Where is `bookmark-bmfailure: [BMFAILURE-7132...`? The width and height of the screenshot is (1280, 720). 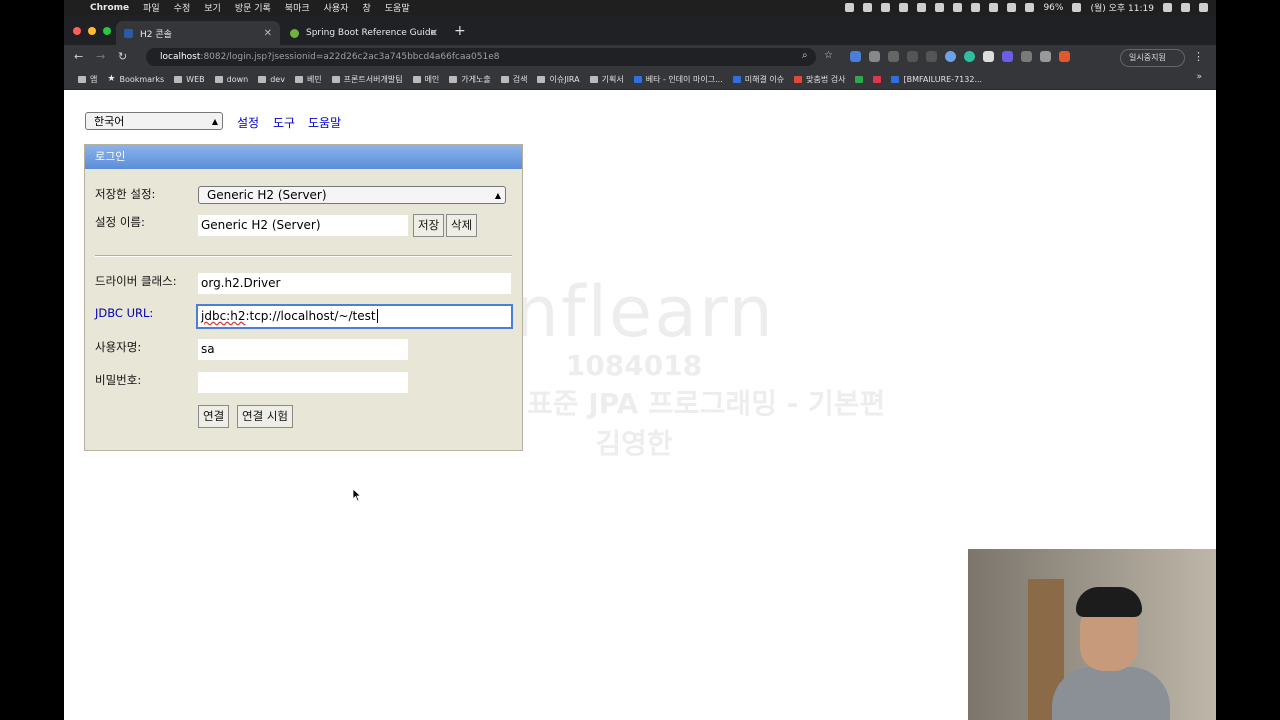 bookmark-bmfailure: [BMFAILURE-7132... is located at coordinates (936, 79).